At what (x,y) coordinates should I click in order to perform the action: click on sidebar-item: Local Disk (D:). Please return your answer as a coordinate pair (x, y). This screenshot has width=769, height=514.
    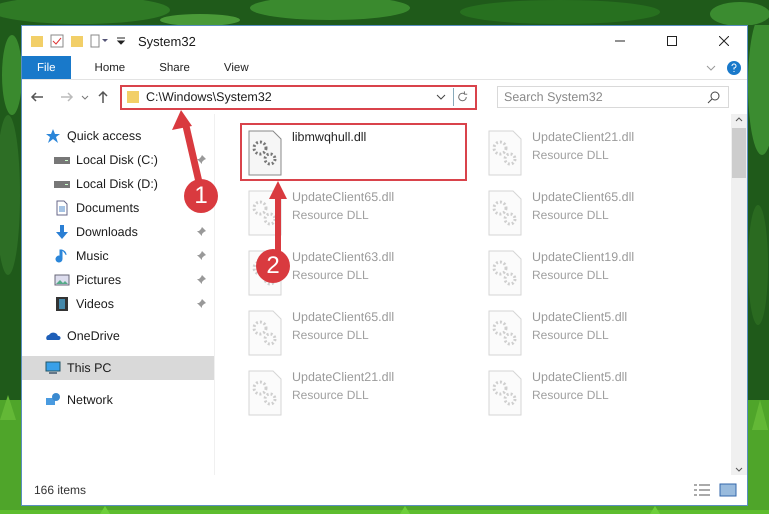
    Looking at the image, I should click on (92, 184).